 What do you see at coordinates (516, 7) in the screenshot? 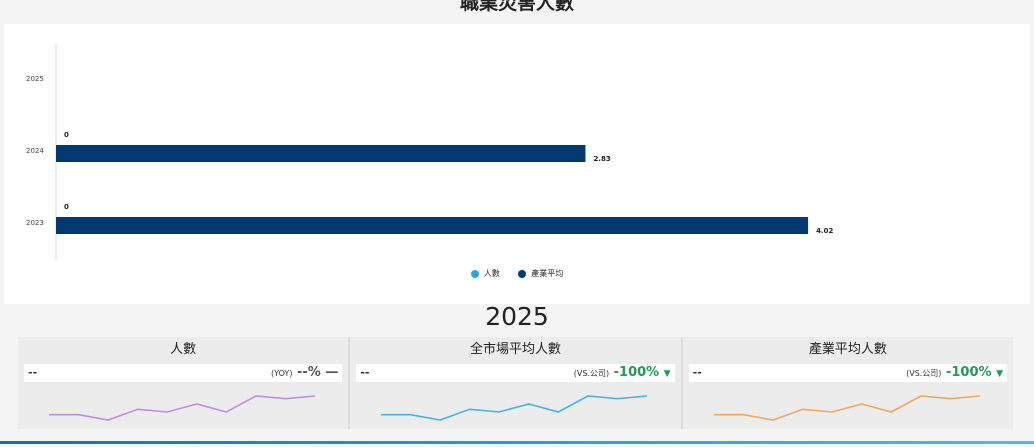
I see `page-title: 職業災害人數` at bounding box center [516, 7].